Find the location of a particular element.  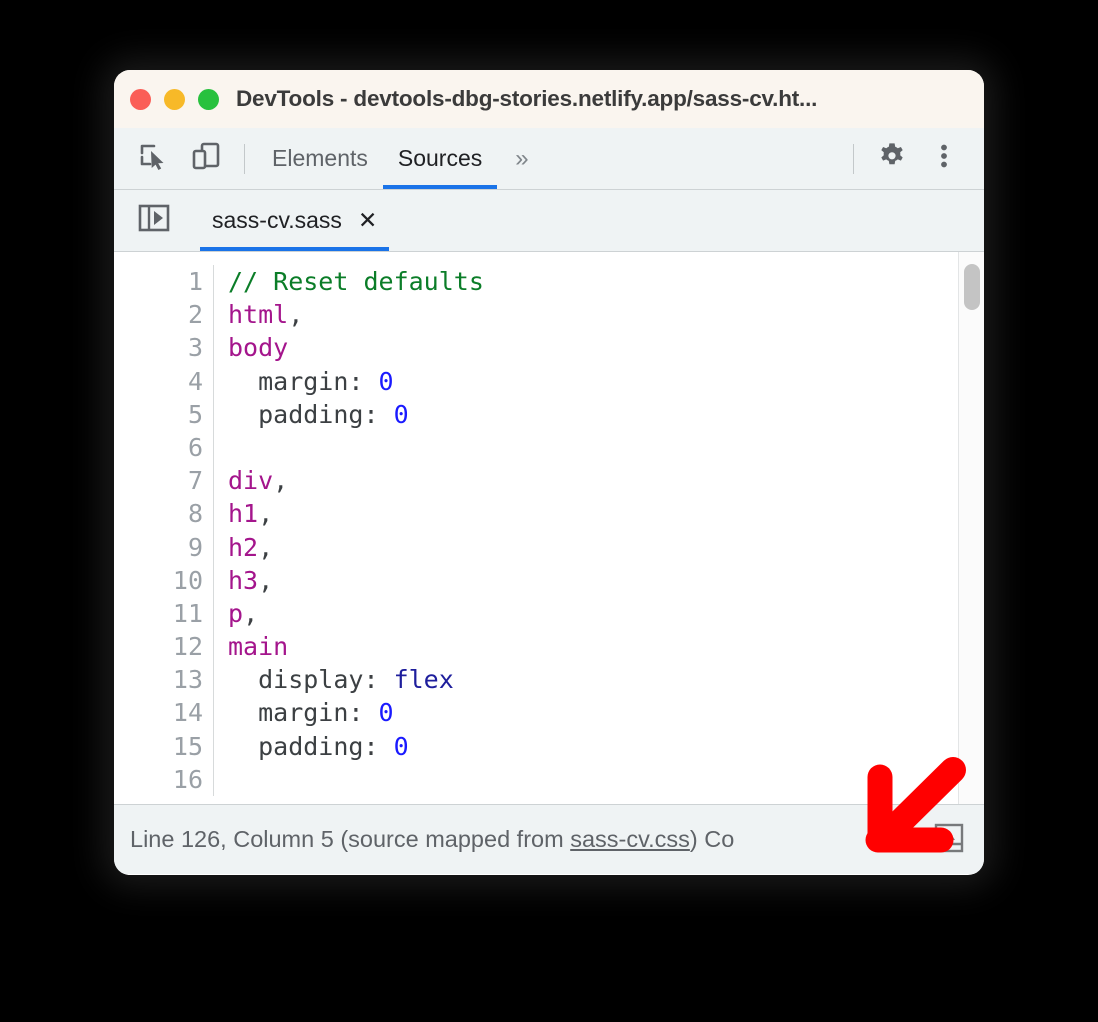

pretty-print-button is located at coordinates (949, 840).